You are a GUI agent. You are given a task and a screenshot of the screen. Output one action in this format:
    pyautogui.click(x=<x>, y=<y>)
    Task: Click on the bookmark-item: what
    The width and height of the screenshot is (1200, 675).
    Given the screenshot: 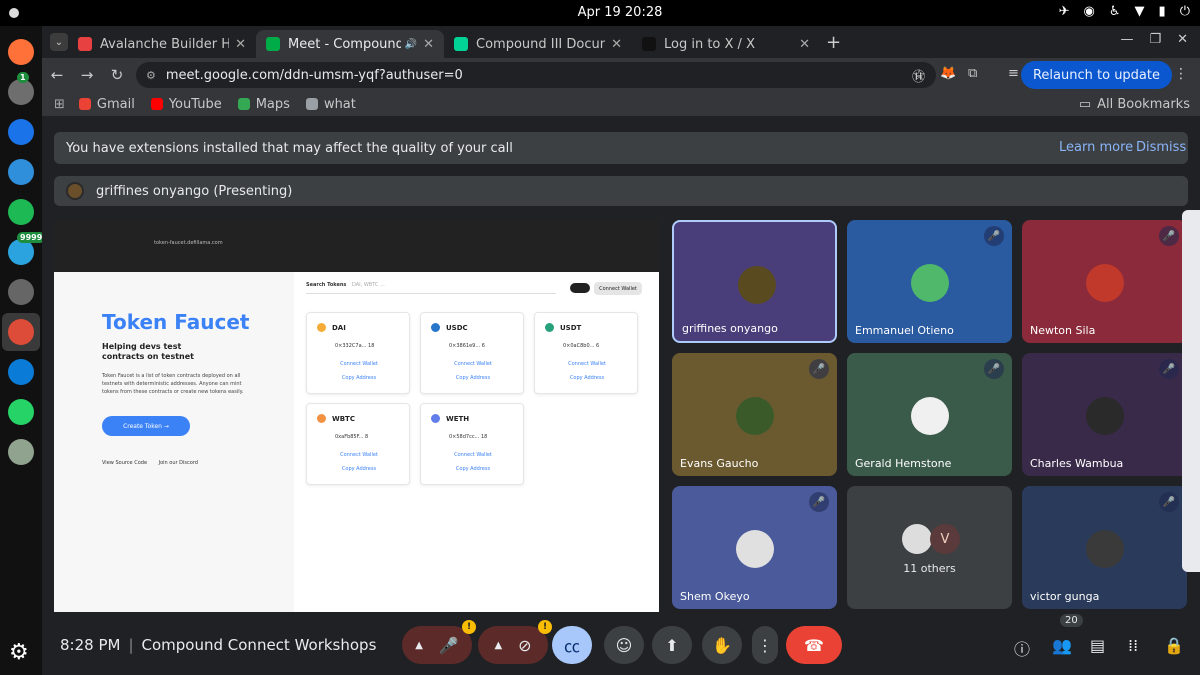 What is the action you would take?
    pyautogui.click(x=330, y=104)
    